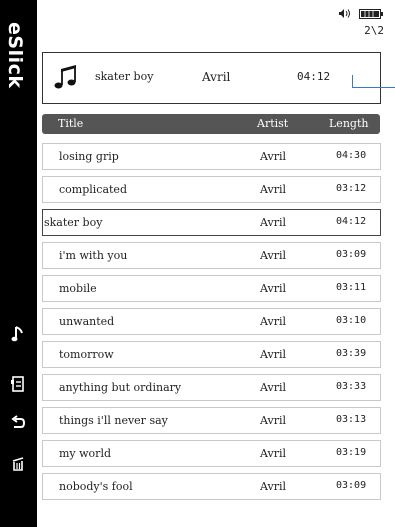 The image size is (395, 527). Describe the element at coordinates (18, 423) in the screenshot. I see `back-icon` at that location.